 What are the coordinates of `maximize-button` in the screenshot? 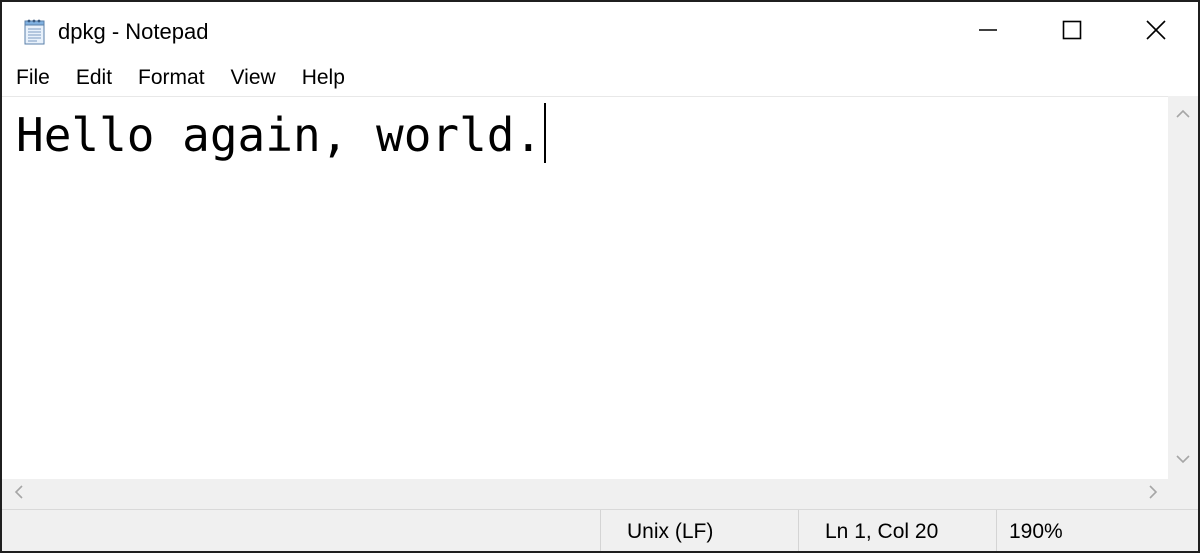 It's located at (1072, 32).